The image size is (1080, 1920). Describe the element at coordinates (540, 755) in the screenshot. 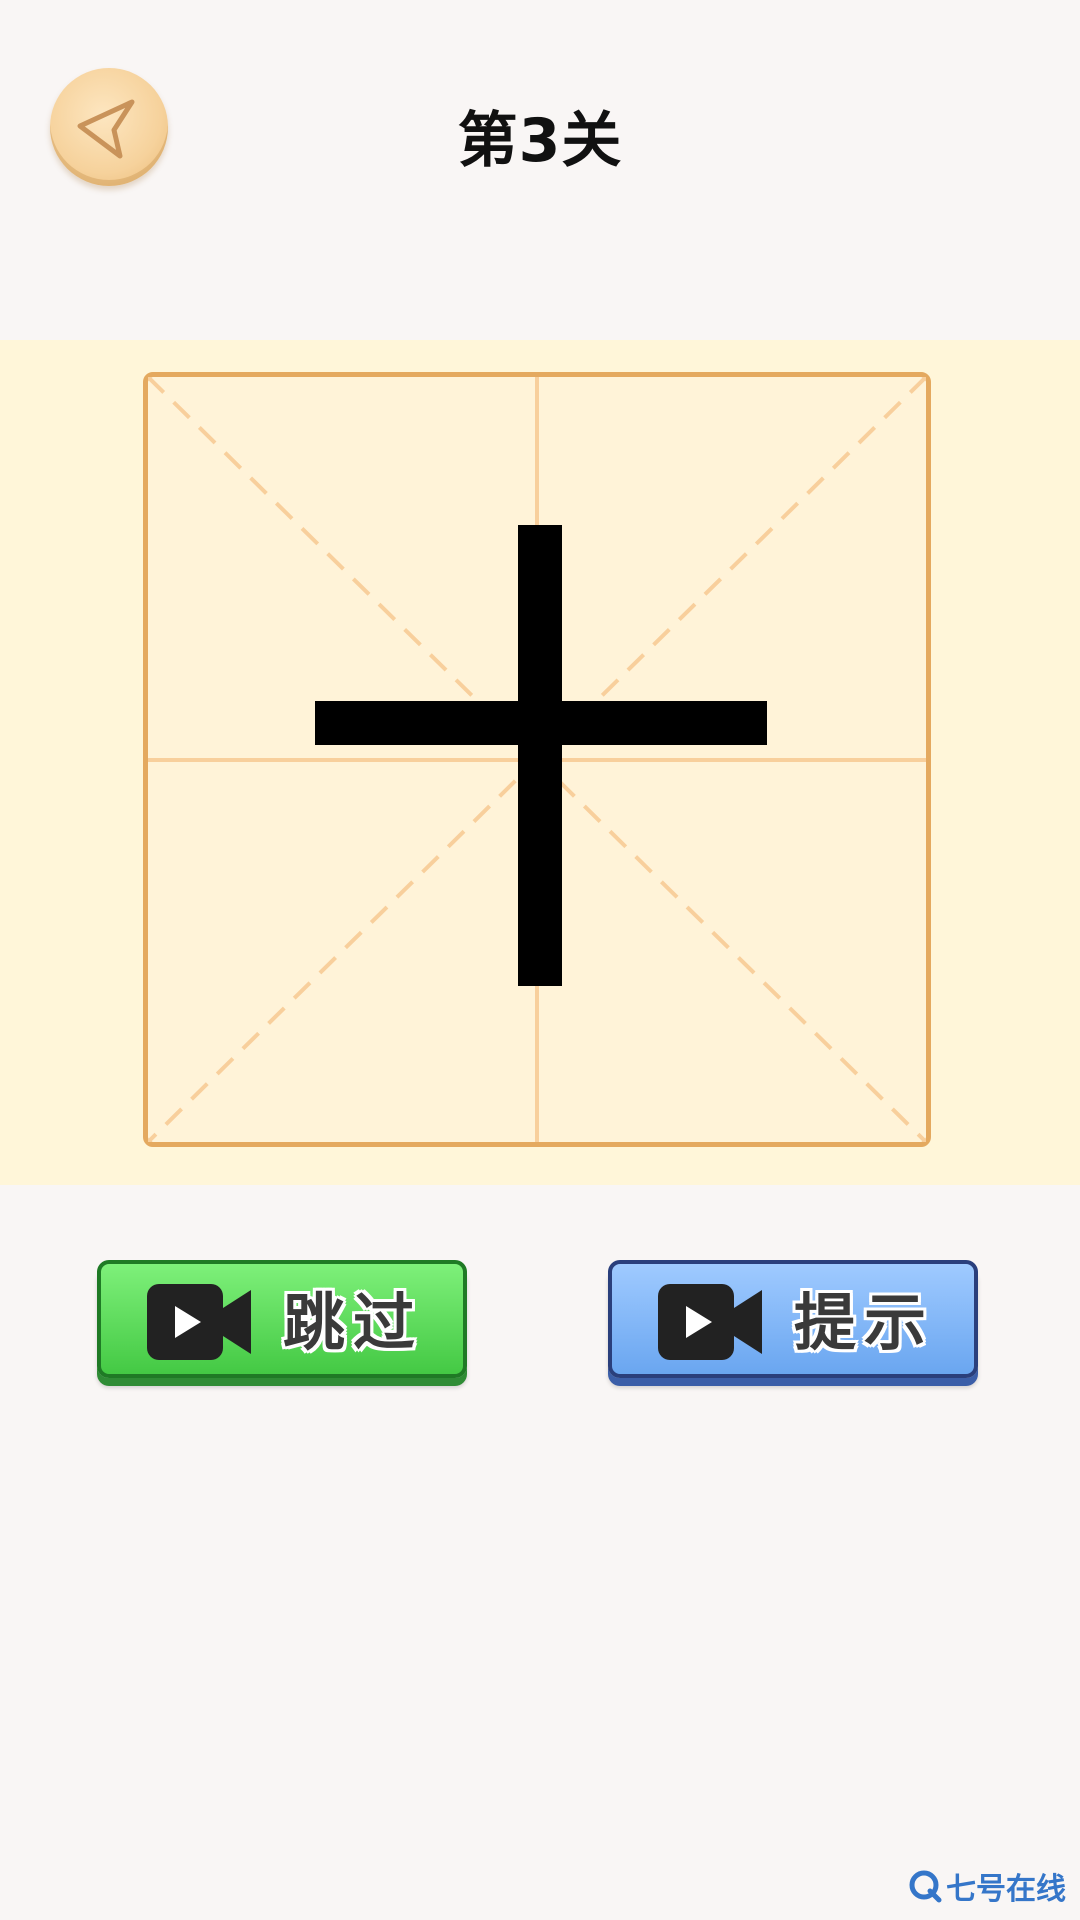

I see `character-stroke-vertical` at that location.